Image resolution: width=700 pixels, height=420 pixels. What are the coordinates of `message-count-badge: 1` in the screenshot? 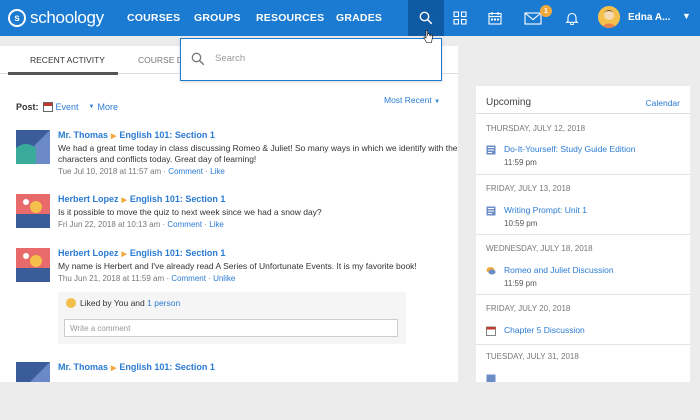 It's located at (546, 11).